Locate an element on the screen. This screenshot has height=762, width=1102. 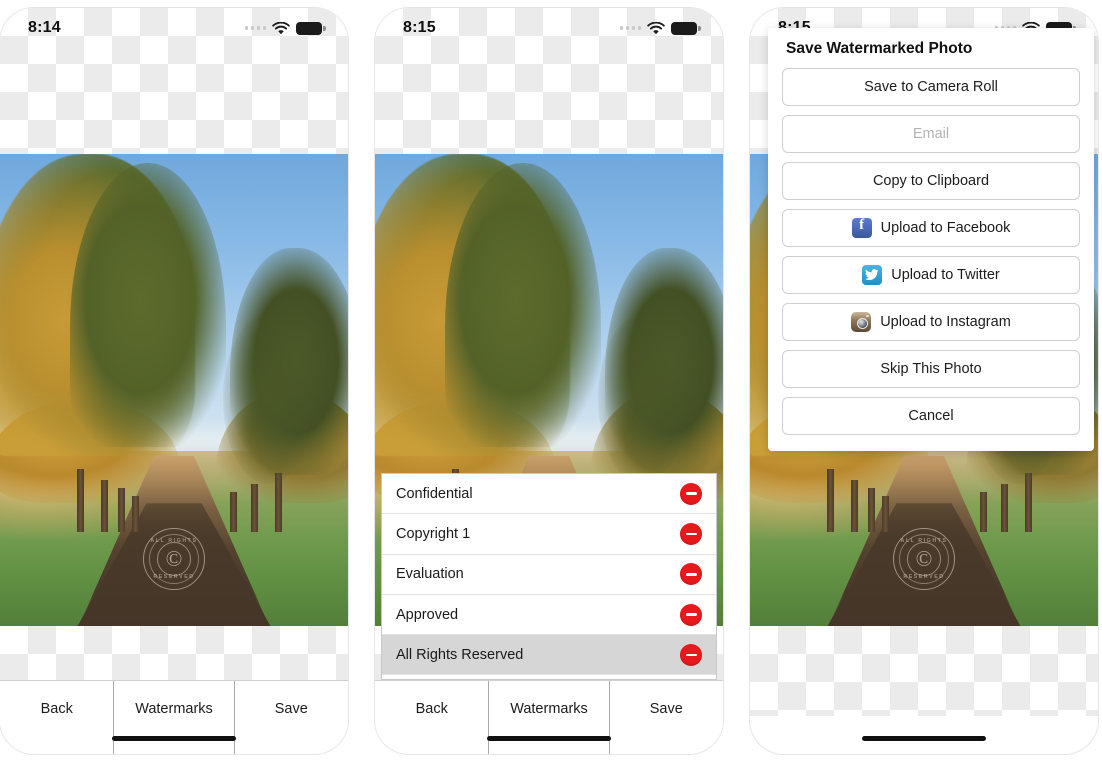
button-label: Copy to Clipboard is located at coordinates (931, 181).